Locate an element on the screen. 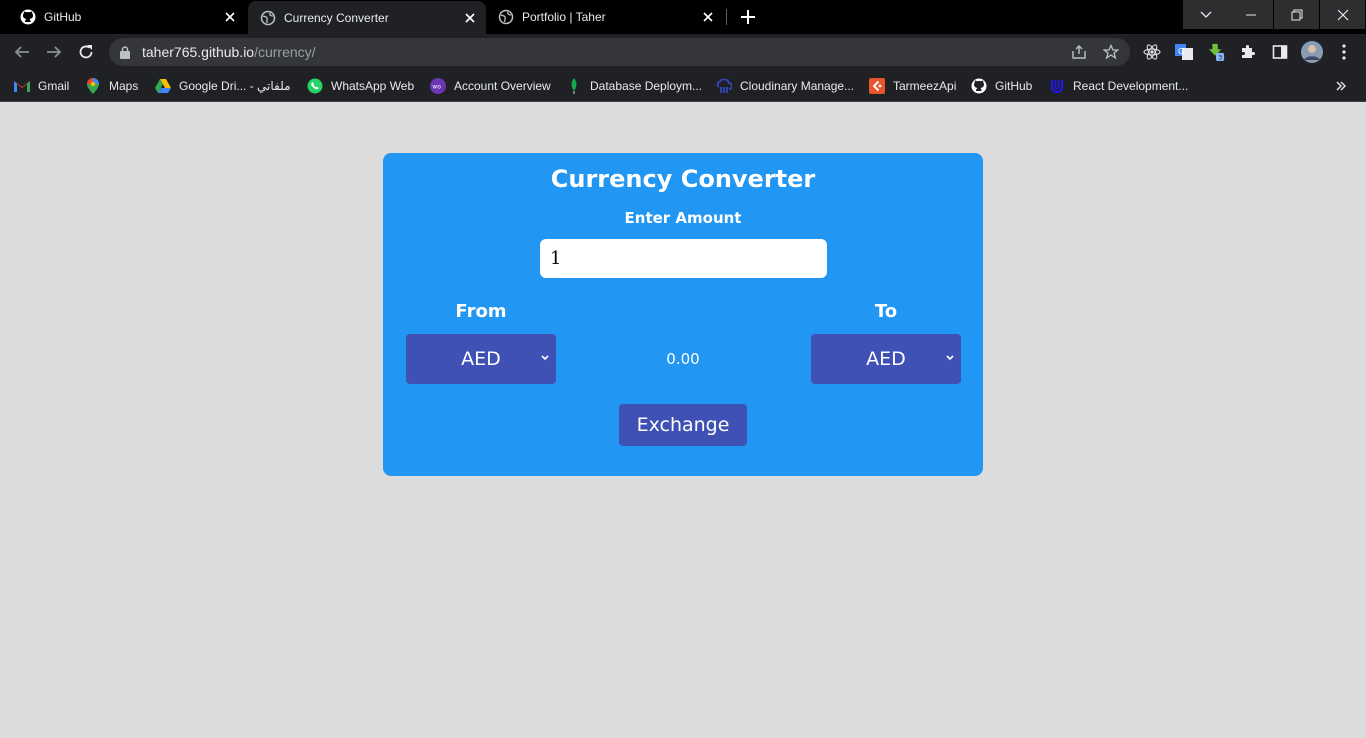 Image resolution: width=1366 pixels, height=738 pixels. new-tab-button is located at coordinates (748, 17).